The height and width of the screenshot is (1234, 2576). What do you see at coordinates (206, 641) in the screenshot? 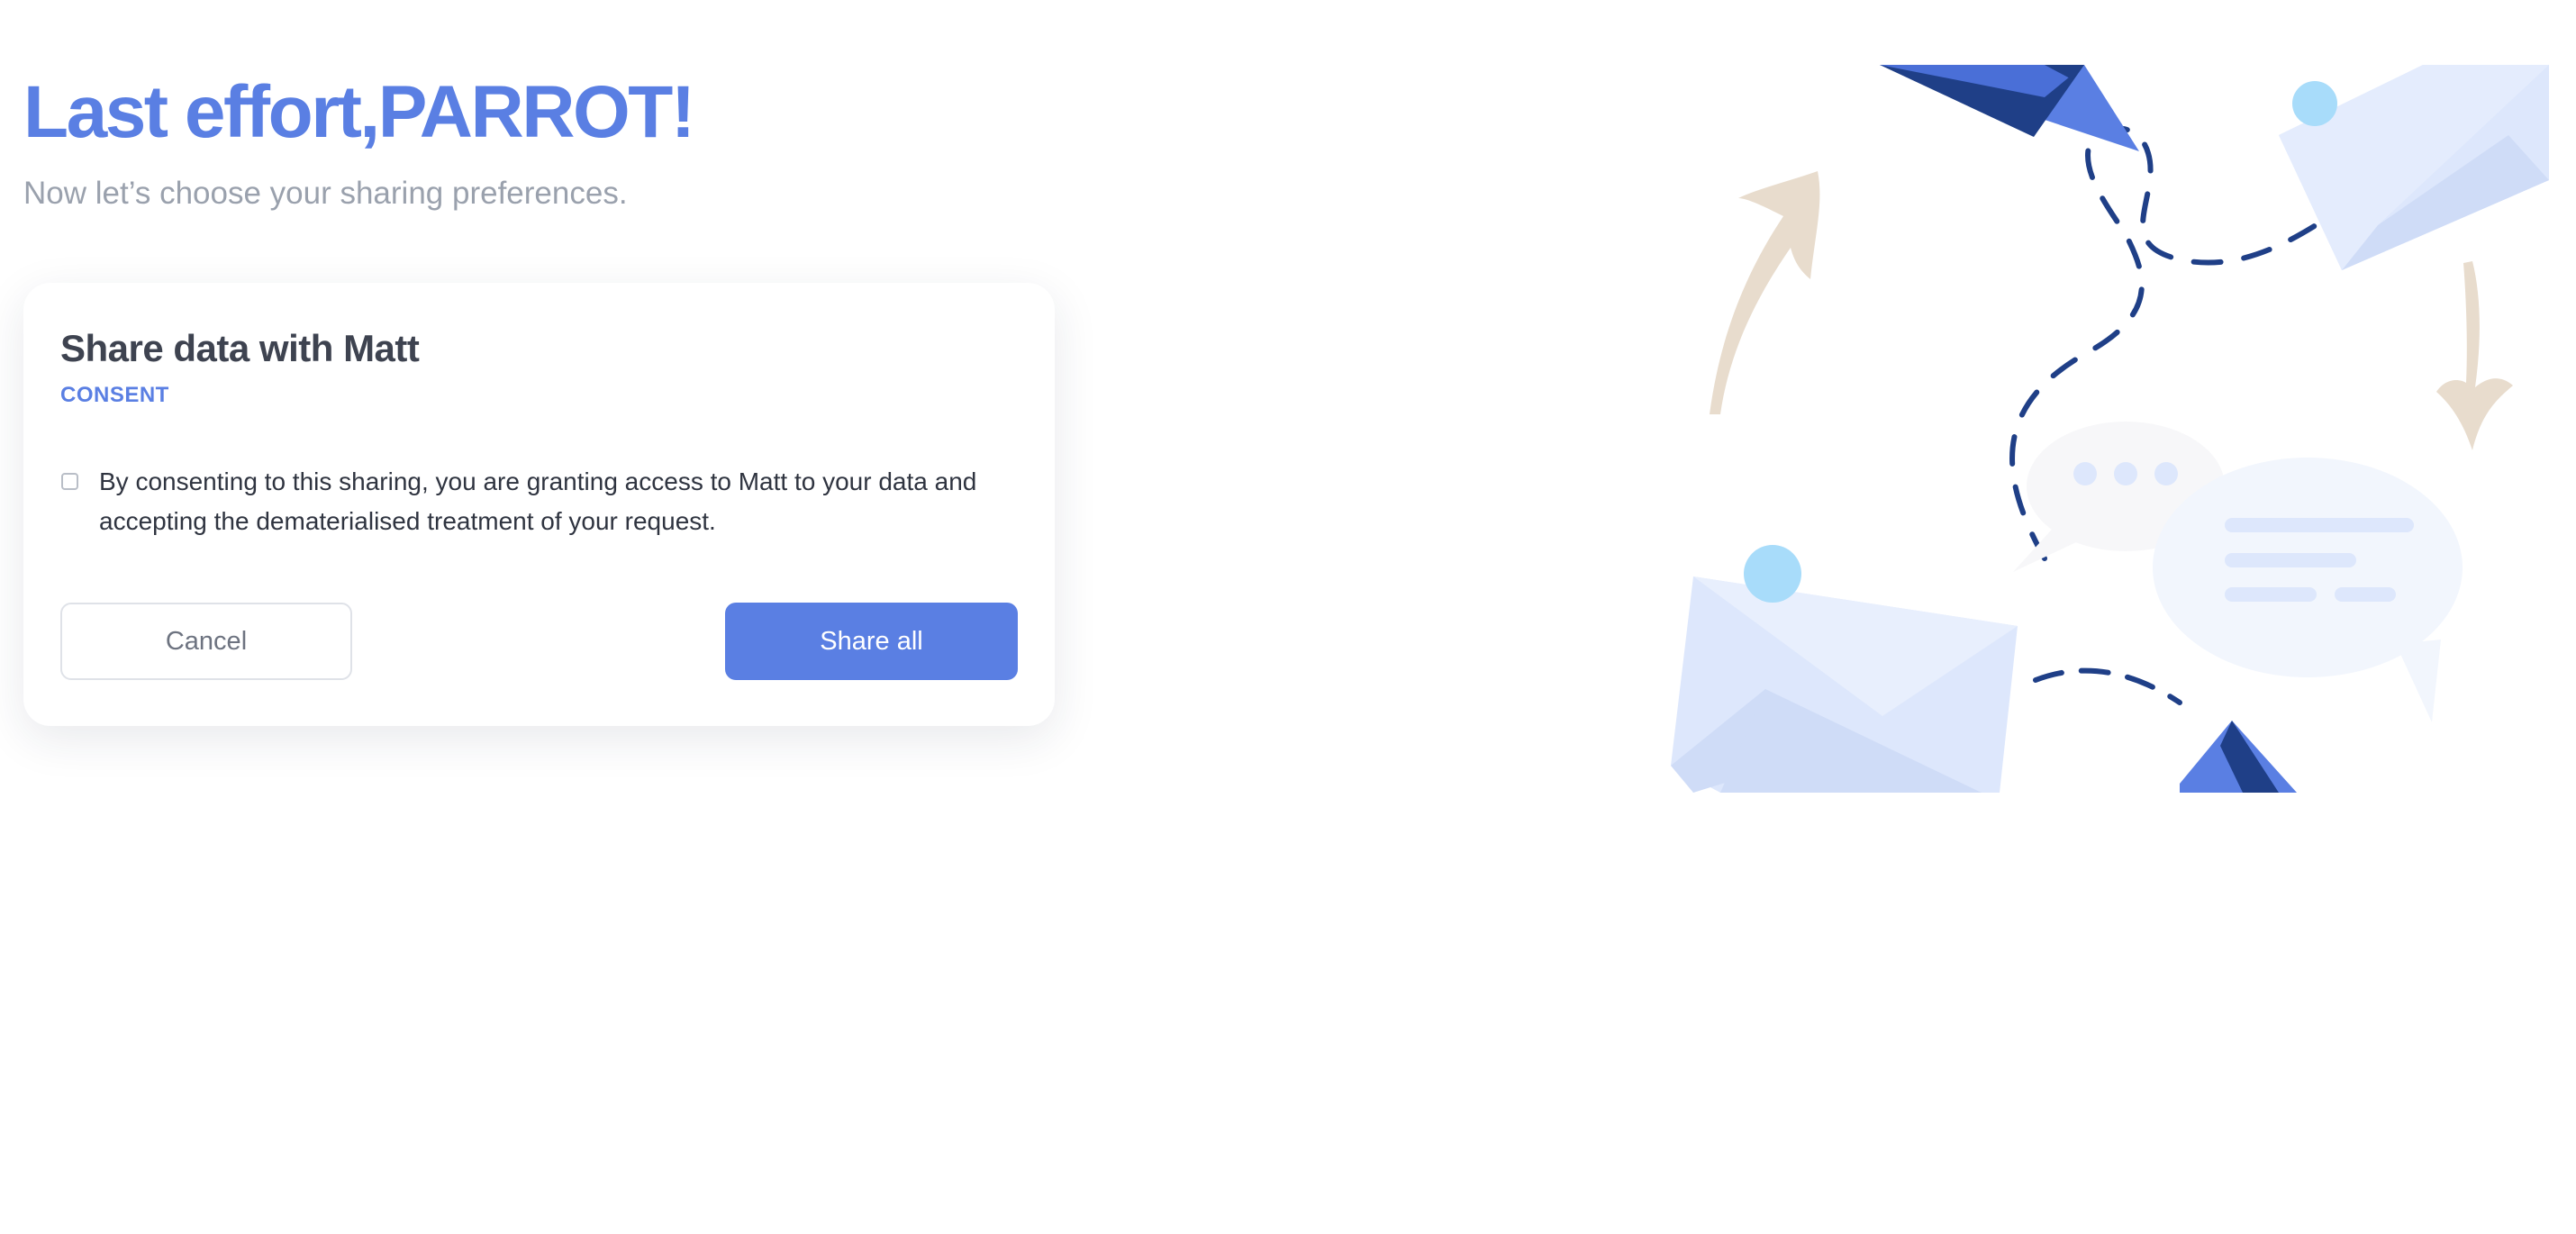
I see `cancel-button: Cancel` at bounding box center [206, 641].